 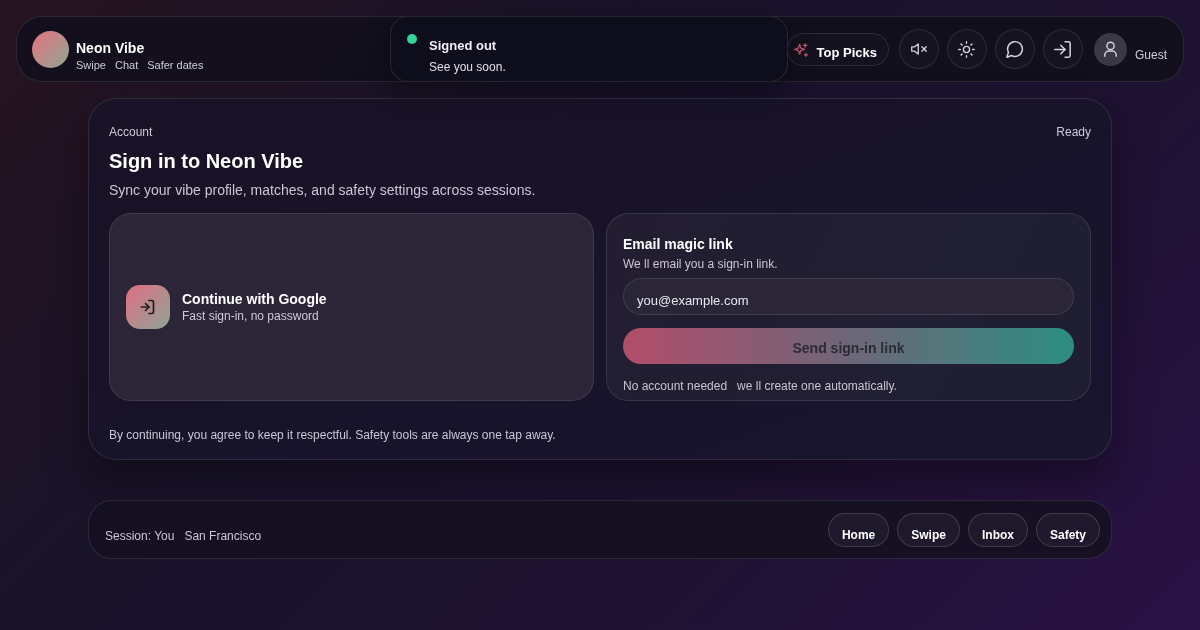 What do you see at coordinates (848, 296) in the screenshot?
I see `email-input-field: you@example.com` at bounding box center [848, 296].